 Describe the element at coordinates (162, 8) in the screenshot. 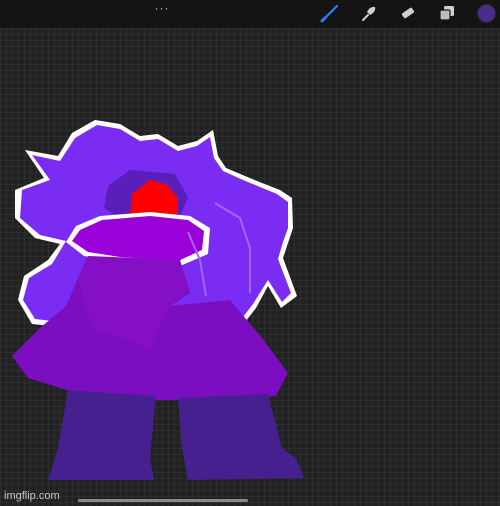

I see `more-actions-button: ···` at that location.